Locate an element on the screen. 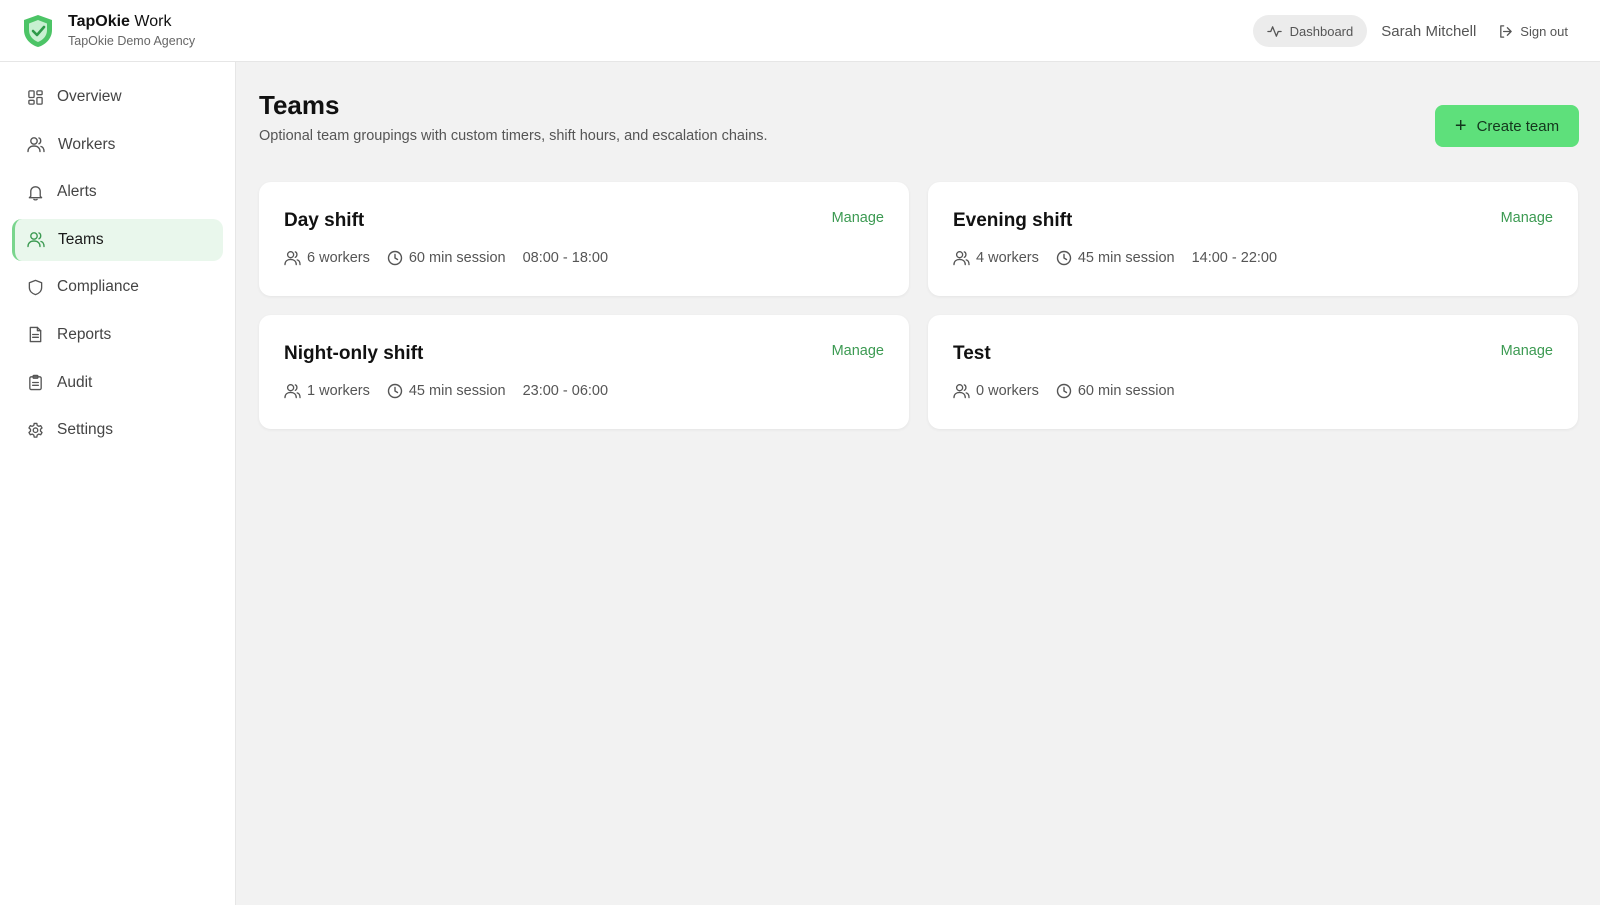 The width and height of the screenshot is (1600, 905). dashboard-button: Dashboard is located at coordinates (1310, 31).